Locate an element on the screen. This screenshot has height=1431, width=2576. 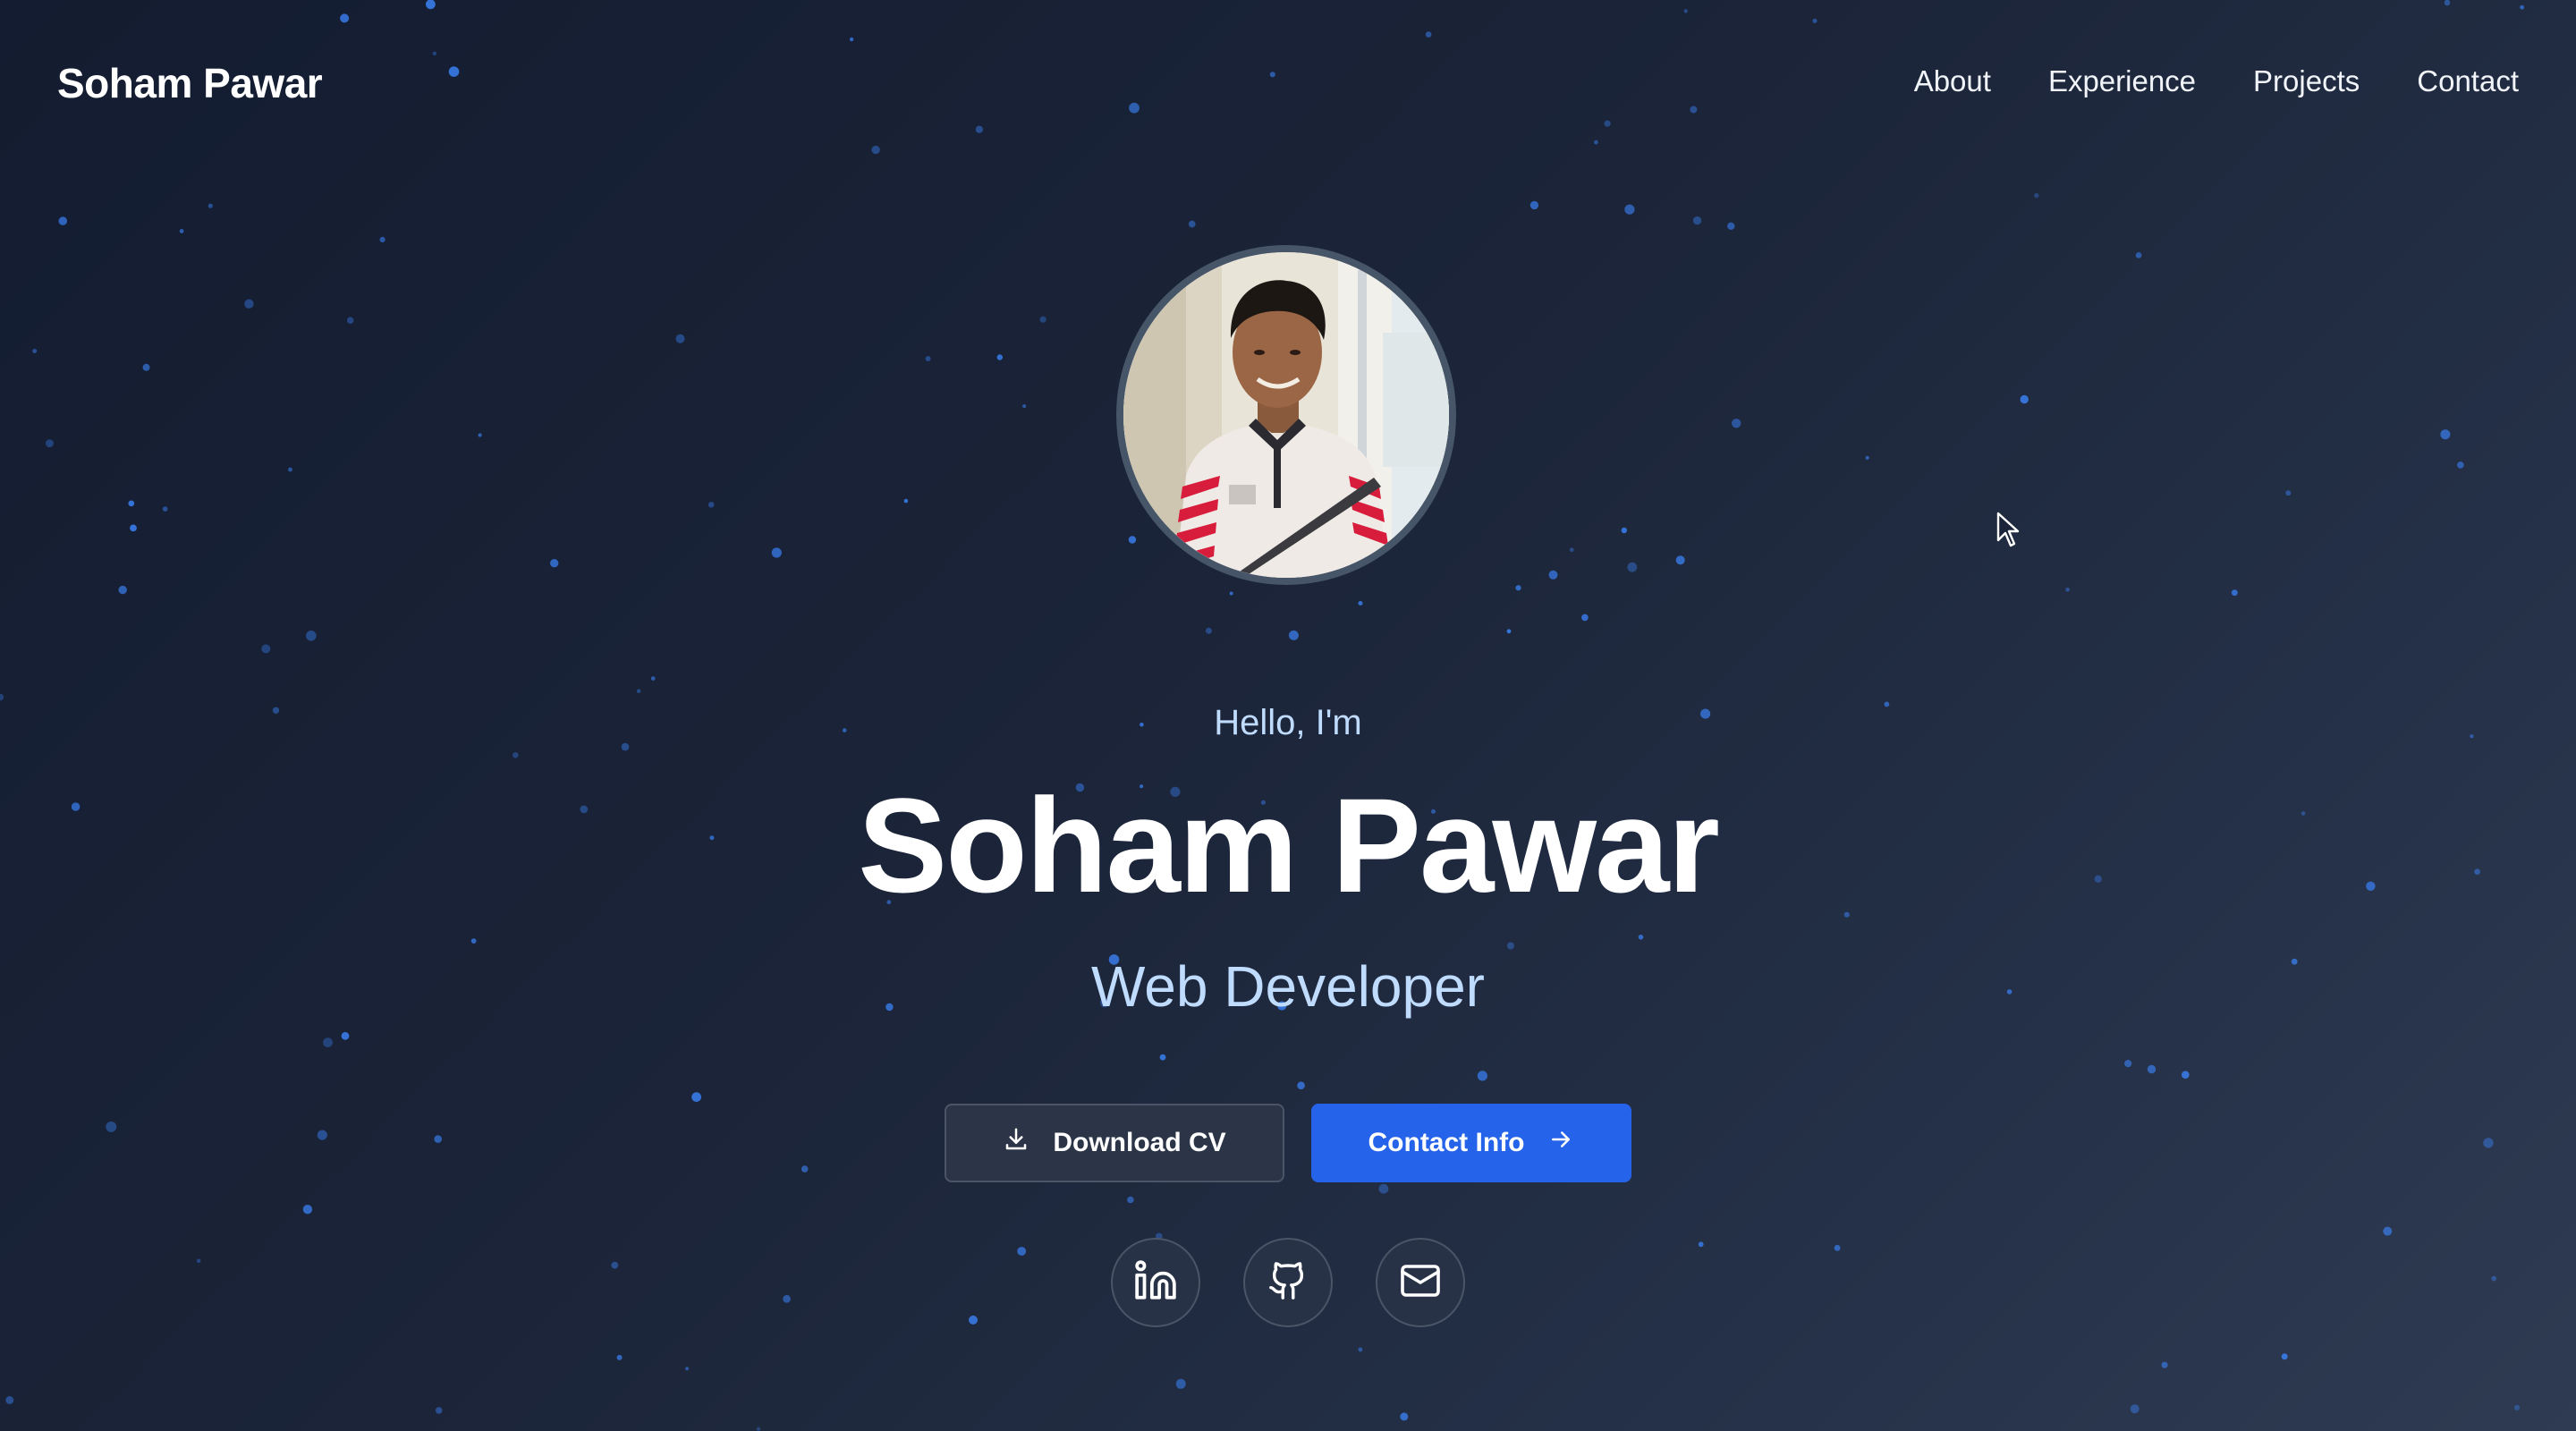
profile-photo is located at coordinates (1286, 415).